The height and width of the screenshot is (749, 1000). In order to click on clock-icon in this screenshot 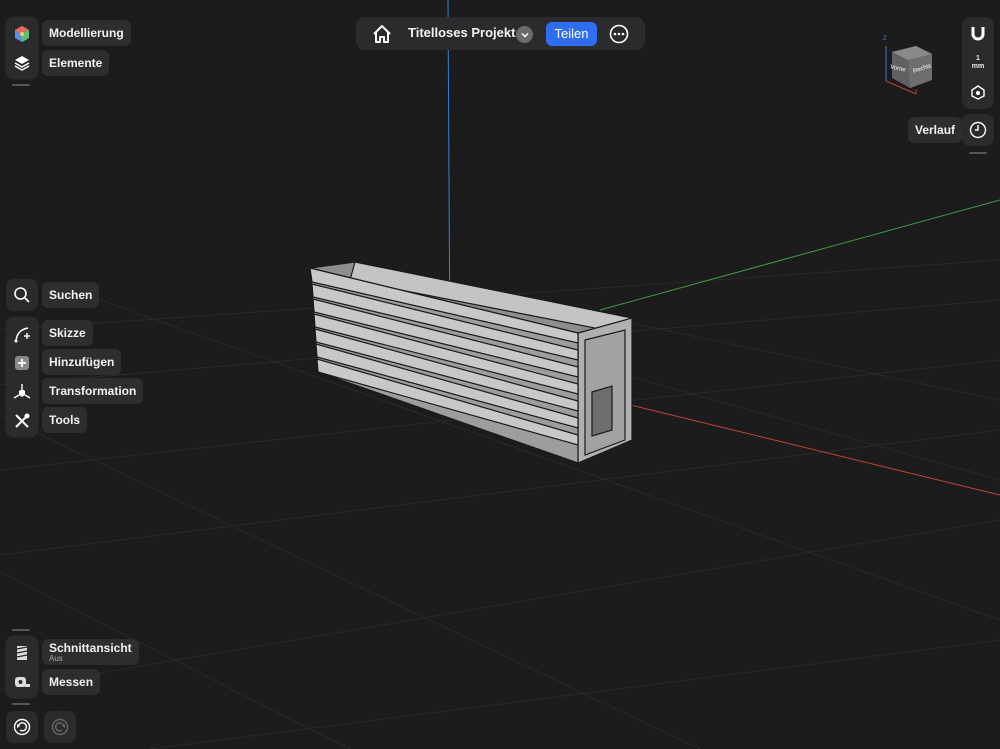, I will do `click(978, 130)`.